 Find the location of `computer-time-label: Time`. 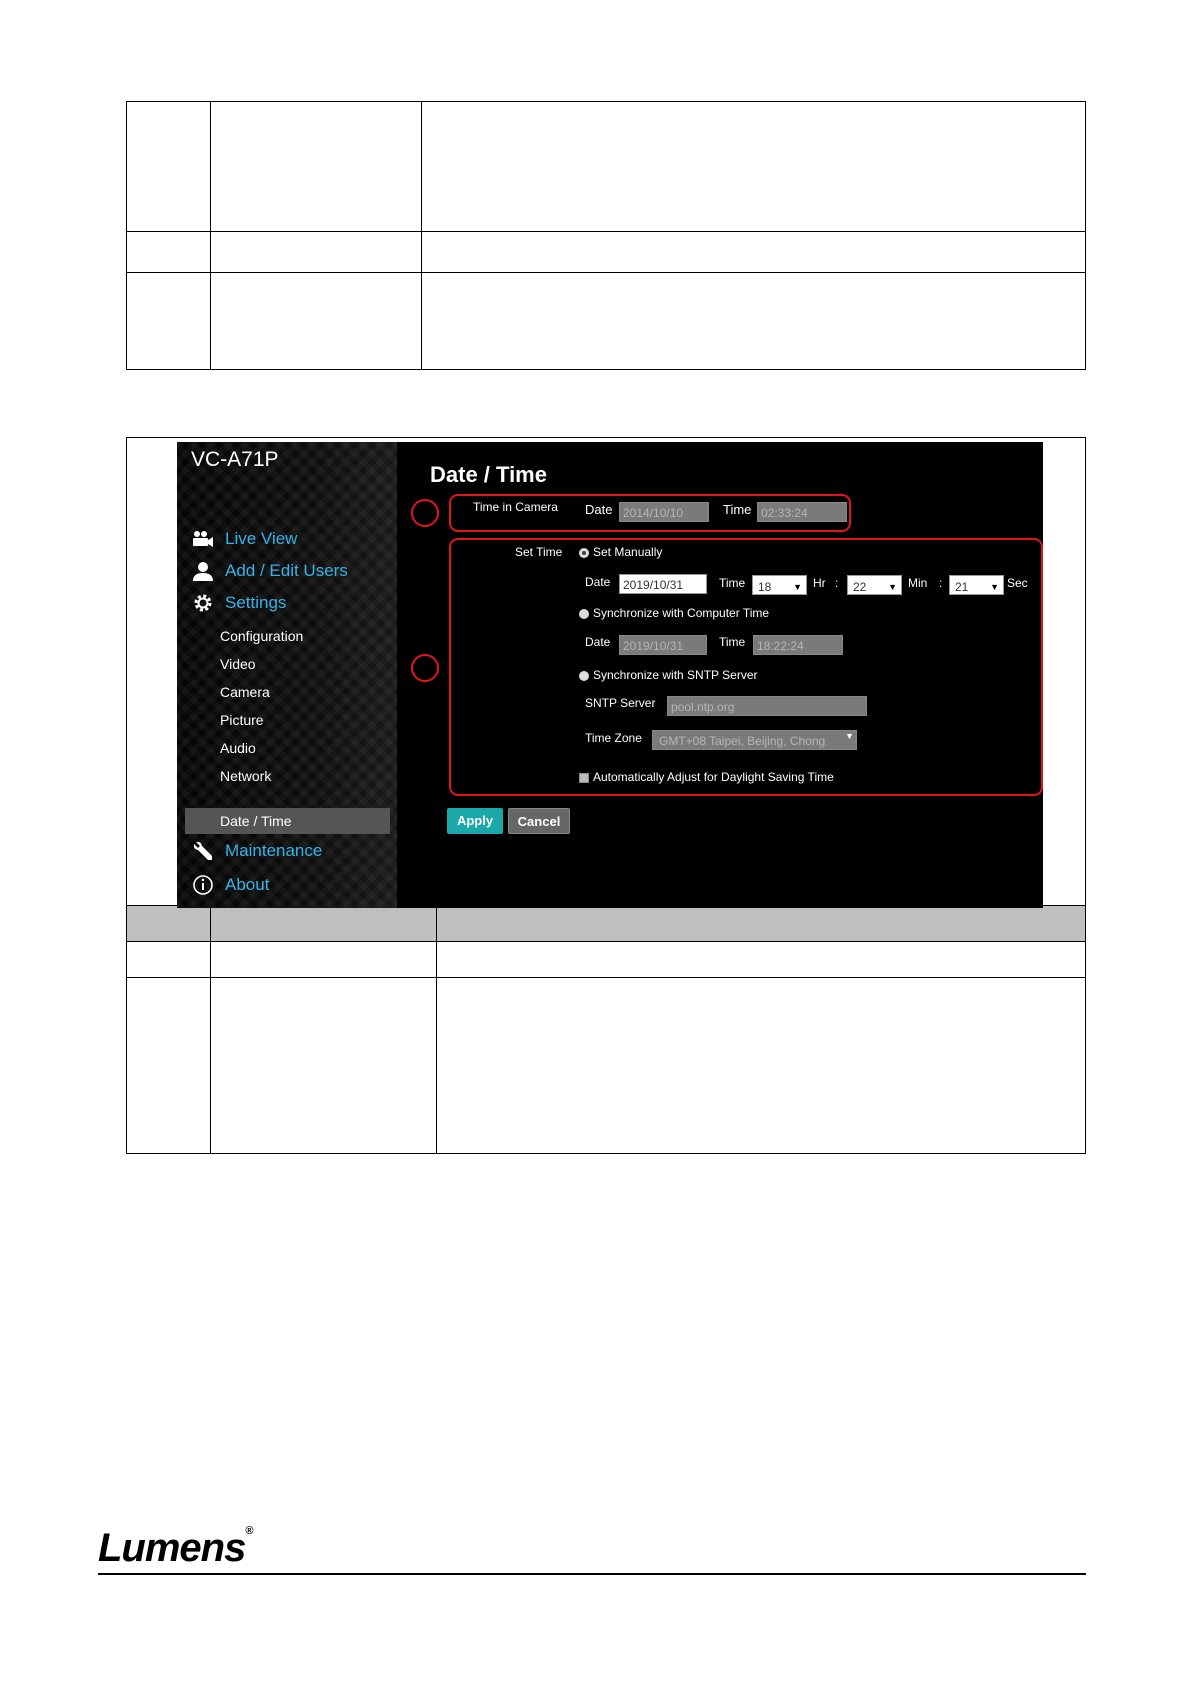

computer-time-label: Time is located at coordinates (732, 642).